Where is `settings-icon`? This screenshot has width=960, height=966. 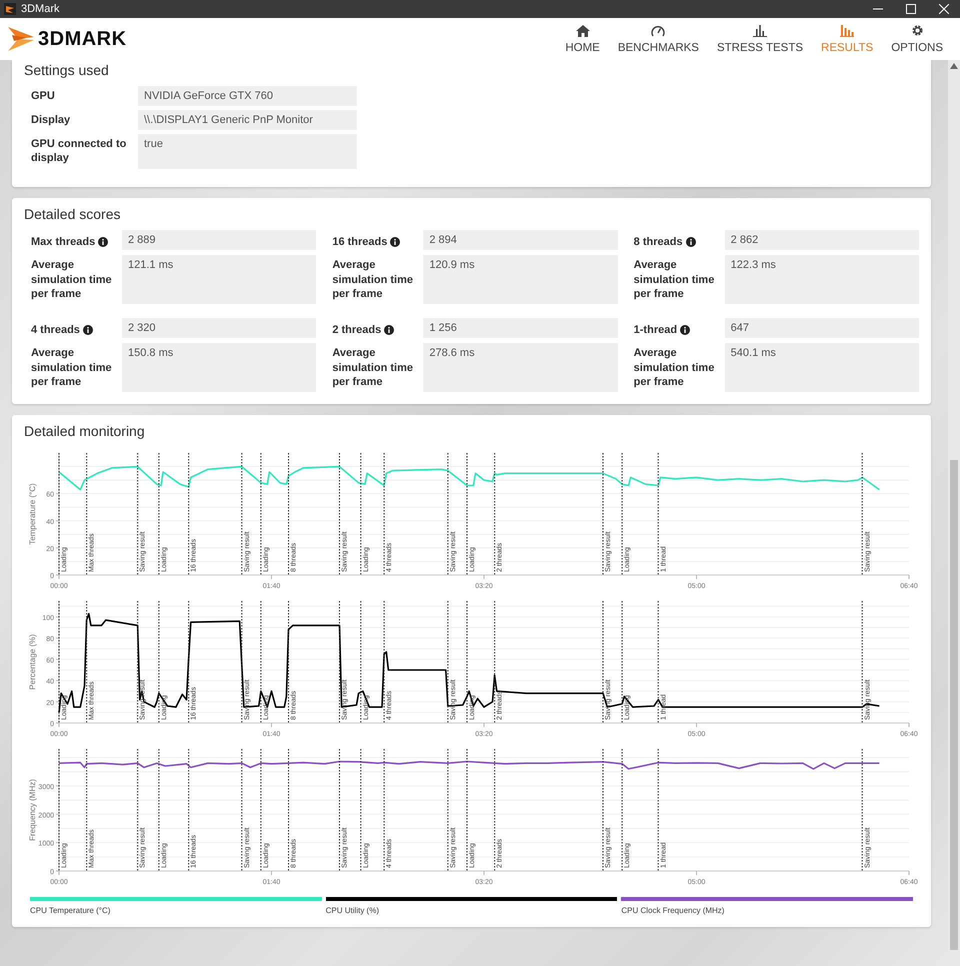 settings-icon is located at coordinates (917, 30).